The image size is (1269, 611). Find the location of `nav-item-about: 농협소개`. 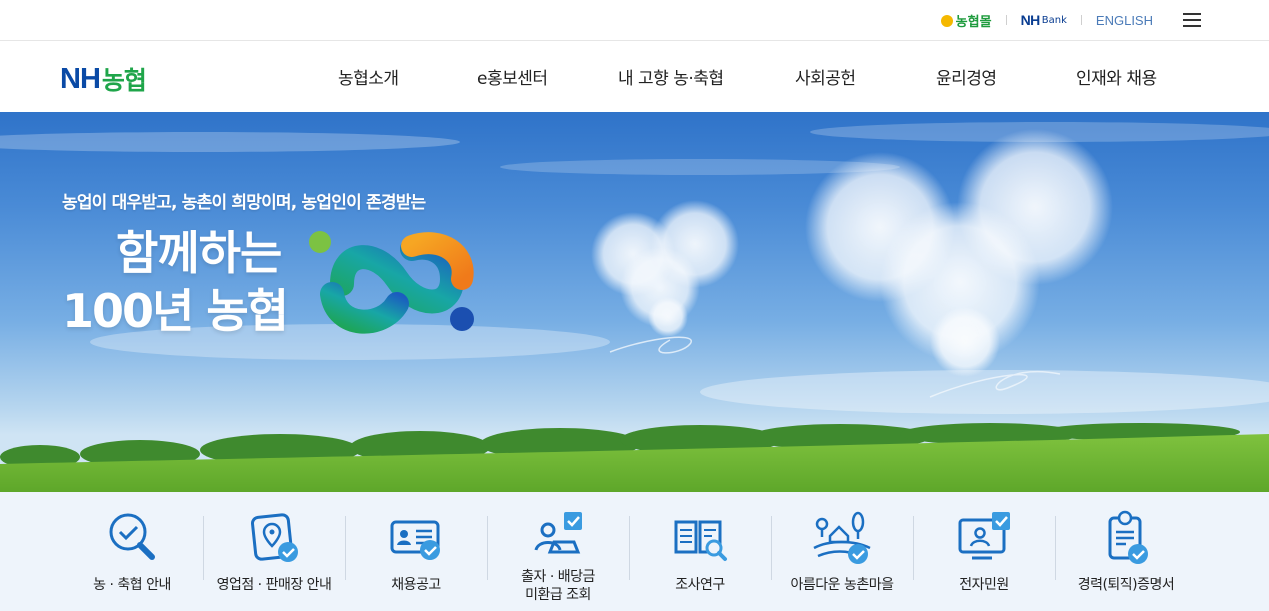

nav-item-about: 농협소개 is located at coordinates (368, 76).